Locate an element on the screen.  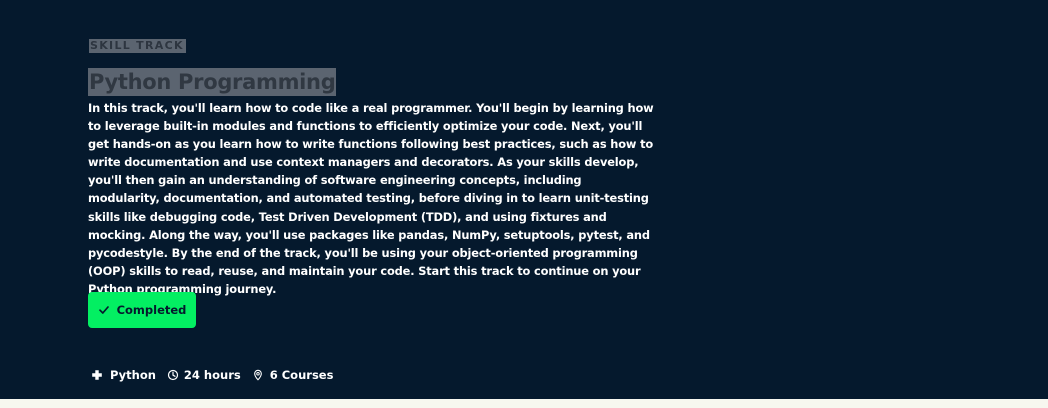
track-type-label: SKILL TRACK is located at coordinates (137, 46).